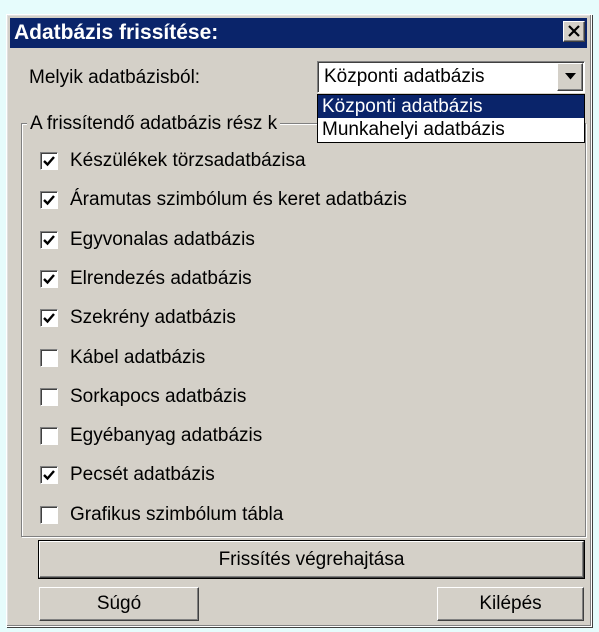 The image size is (599, 632). What do you see at coordinates (153, 317) in the screenshot?
I see `checkbox-label: Szekrény adatbázis` at bounding box center [153, 317].